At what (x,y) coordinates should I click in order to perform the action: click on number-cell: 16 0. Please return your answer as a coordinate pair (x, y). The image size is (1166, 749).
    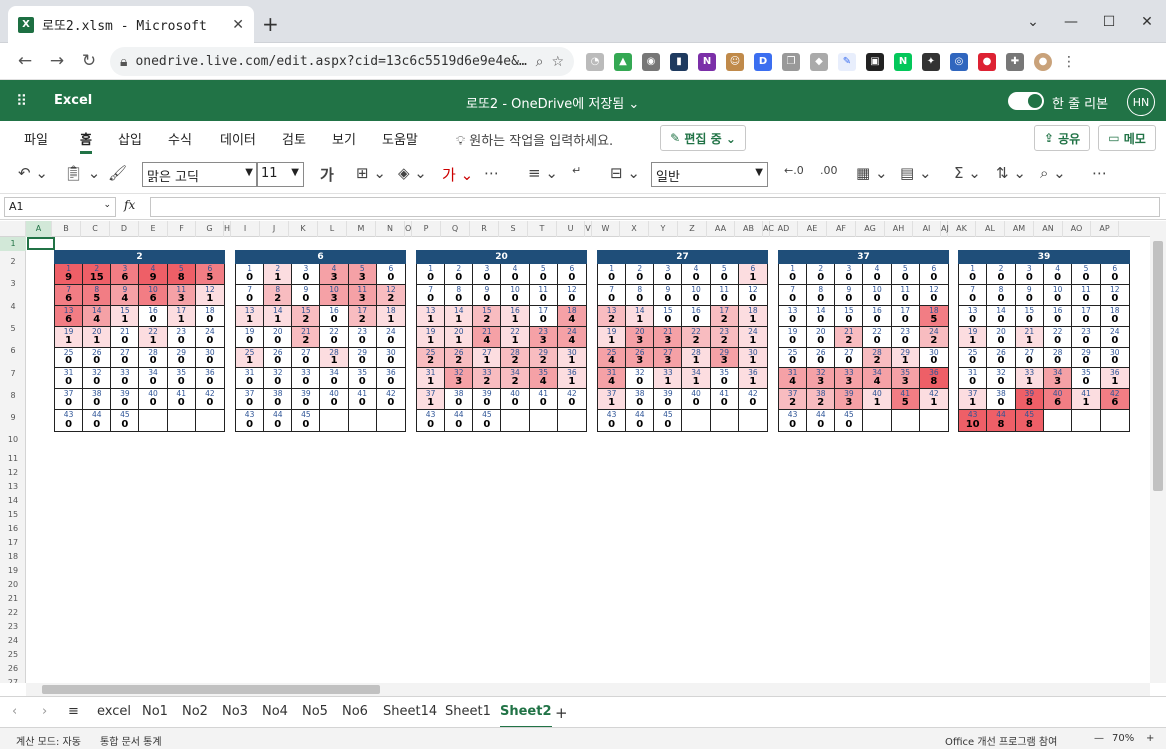
    Looking at the image, I should click on (153, 316).